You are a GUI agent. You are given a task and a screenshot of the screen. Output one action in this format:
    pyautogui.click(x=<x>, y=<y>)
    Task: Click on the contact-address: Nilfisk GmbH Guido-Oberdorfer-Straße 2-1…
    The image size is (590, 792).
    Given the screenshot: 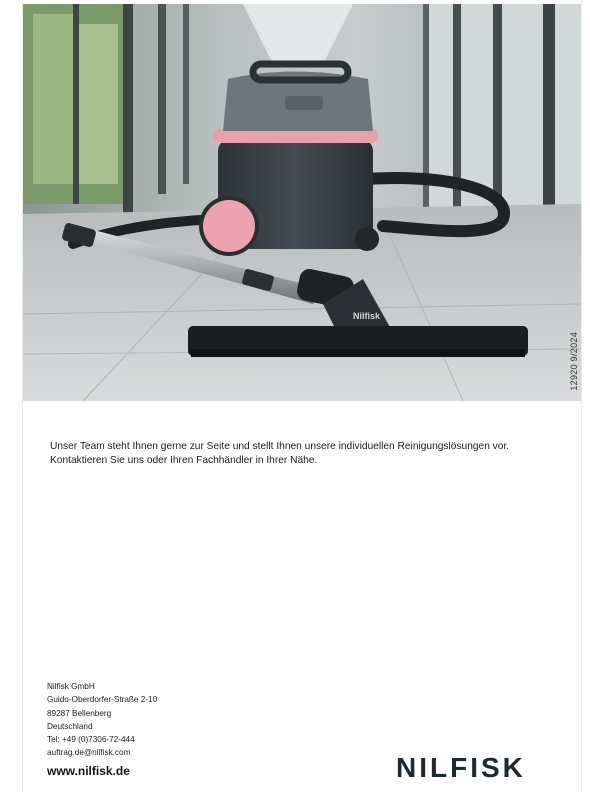 What is the action you would take?
    pyautogui.click(x=102, y=720)
    